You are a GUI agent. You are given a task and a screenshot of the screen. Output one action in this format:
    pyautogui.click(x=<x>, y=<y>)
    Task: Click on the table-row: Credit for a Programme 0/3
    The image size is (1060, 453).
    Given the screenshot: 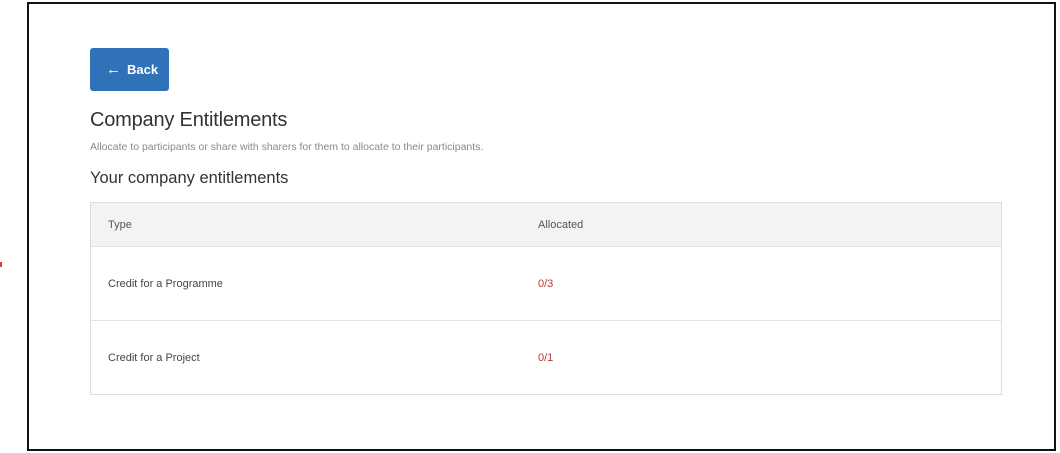 What is the action you would take?
    pyautogui.click(x=546, y=283)
    